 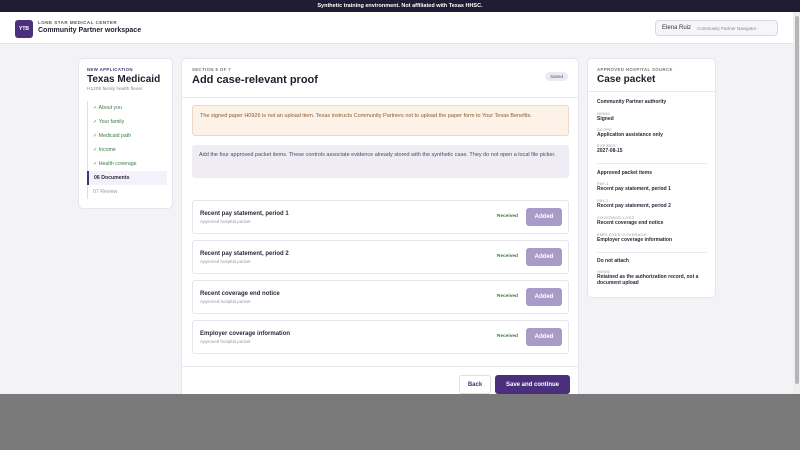 What do you see at coordinates (244, 254) in the screenshot?
I see `item-name: Recent pay statement, period 2` at bounding box center [244, 254].